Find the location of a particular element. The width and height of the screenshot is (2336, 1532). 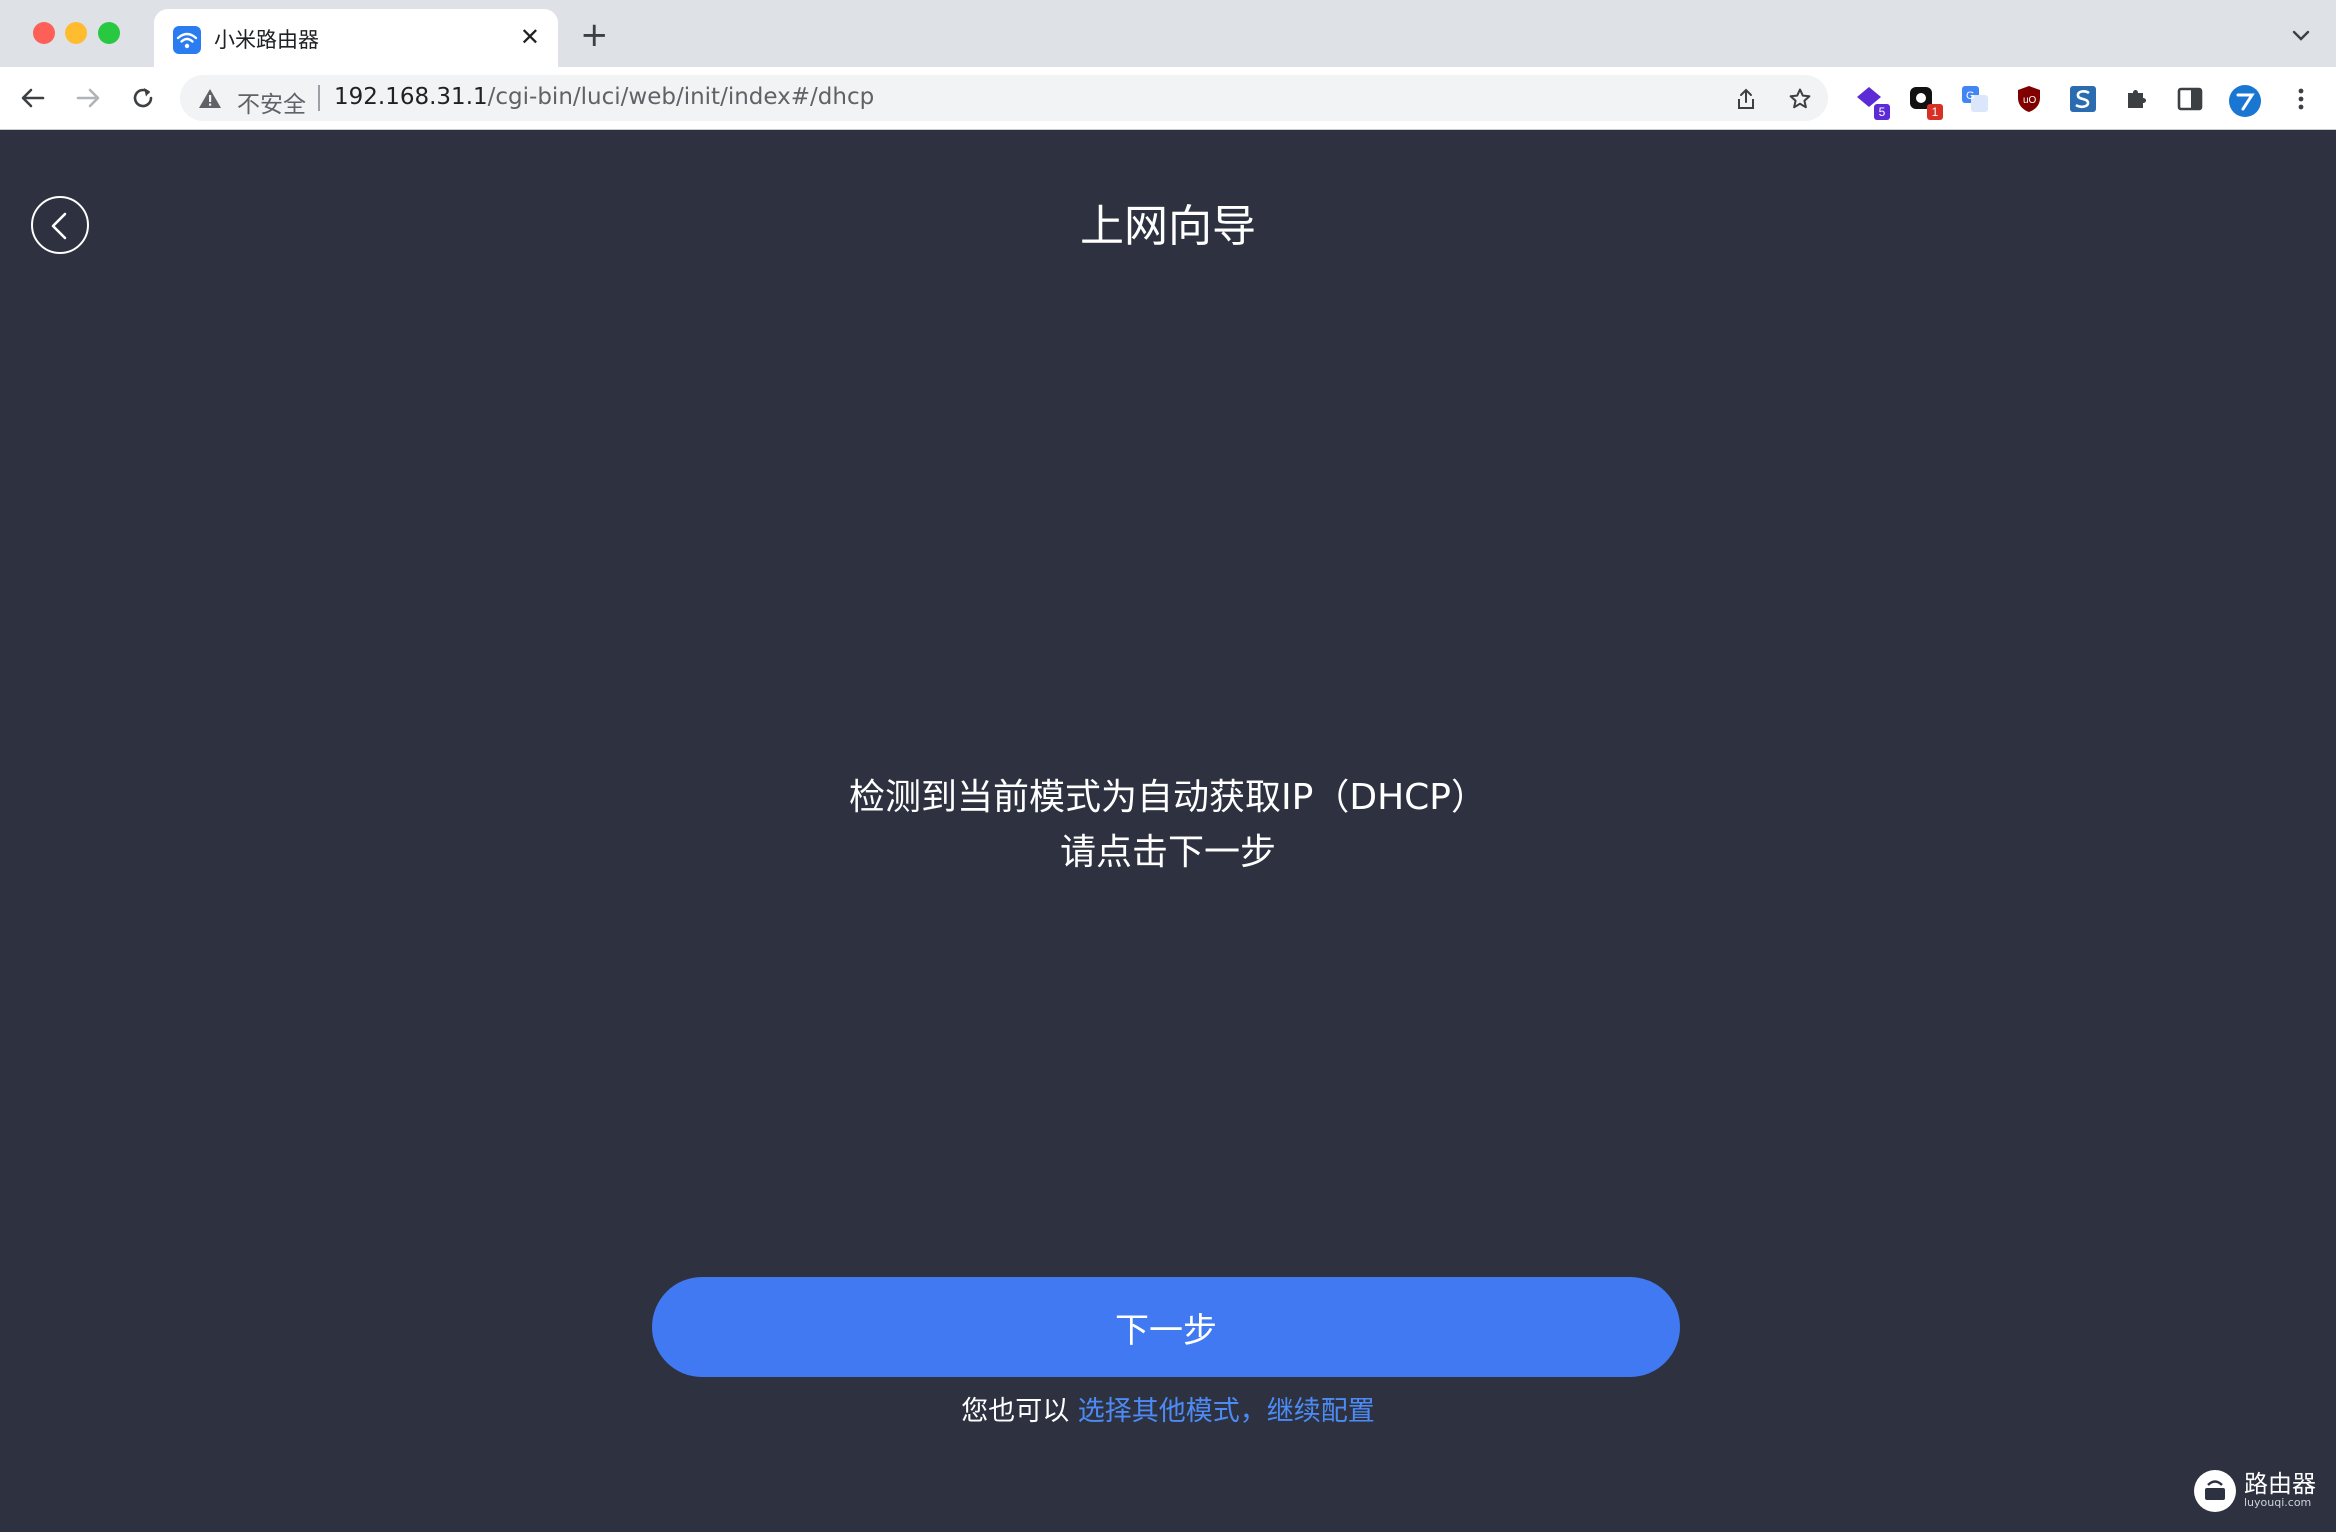

browser-tab-bar: 小米路由器 ✕ + is located at coordinates (1168, 33).